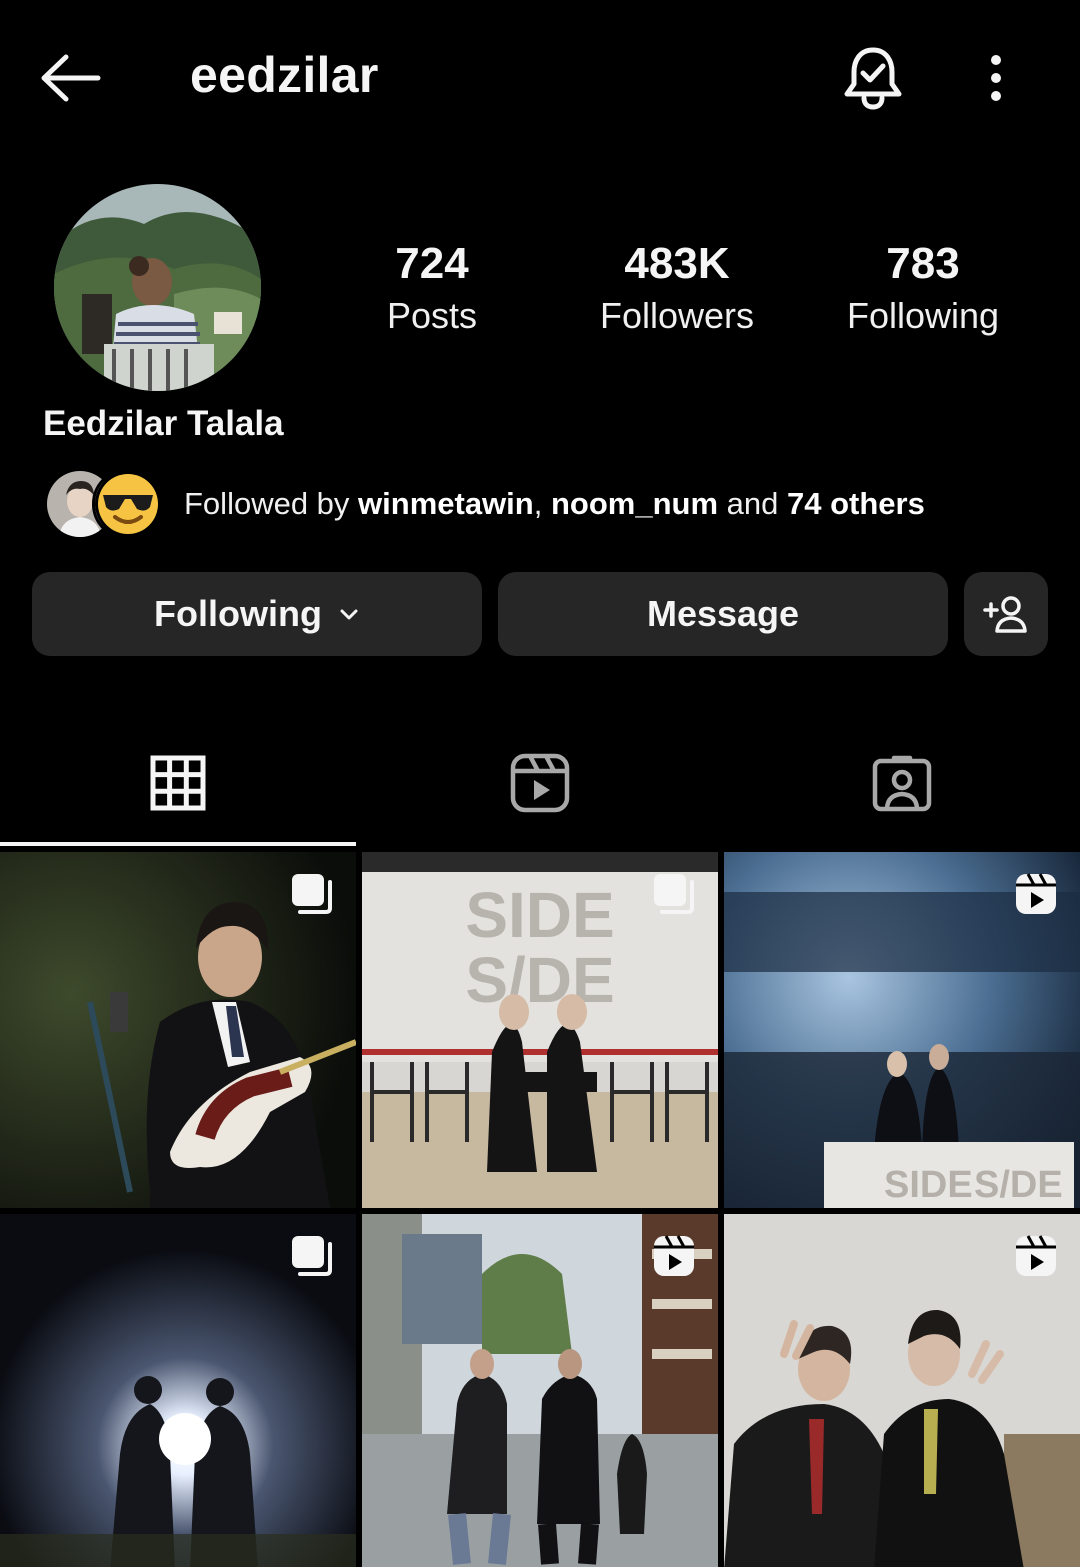  What do you see at coordinates (178, 844) in the screenshot?
I see `tab-selected-indicator` at bounding box center [178, 844].